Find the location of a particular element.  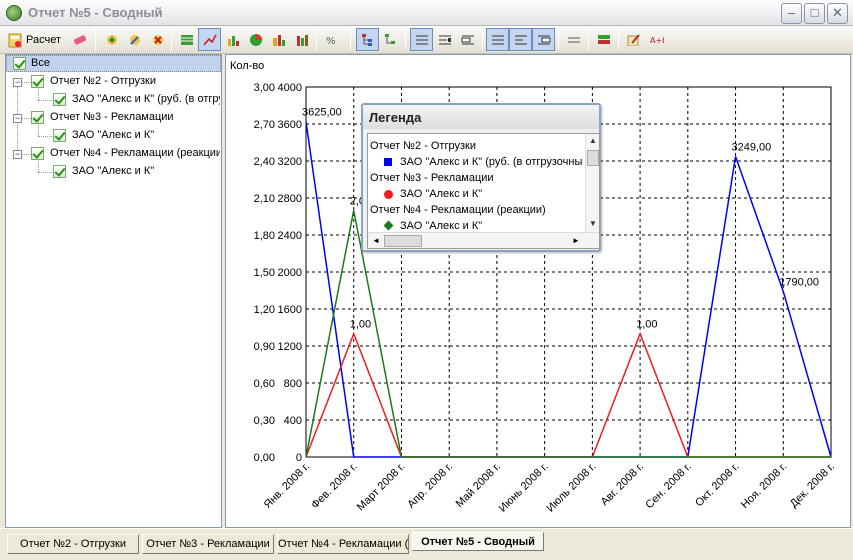

data-label: 3625,00 is located at coordinates (322, 113).